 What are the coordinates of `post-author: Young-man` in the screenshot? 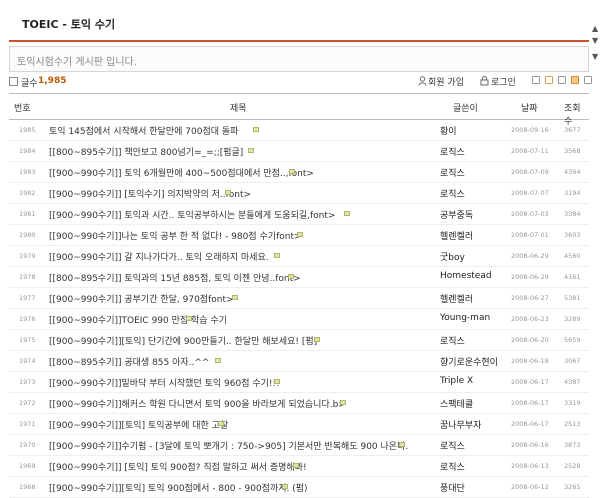 It's located at (465, 318).